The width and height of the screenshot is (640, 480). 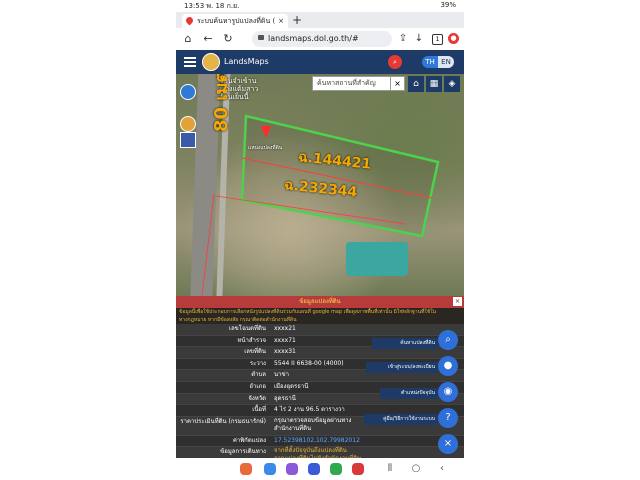 I want to click on url-text: landsmaps.dol.go.th/#, so click(x=313, y=38).